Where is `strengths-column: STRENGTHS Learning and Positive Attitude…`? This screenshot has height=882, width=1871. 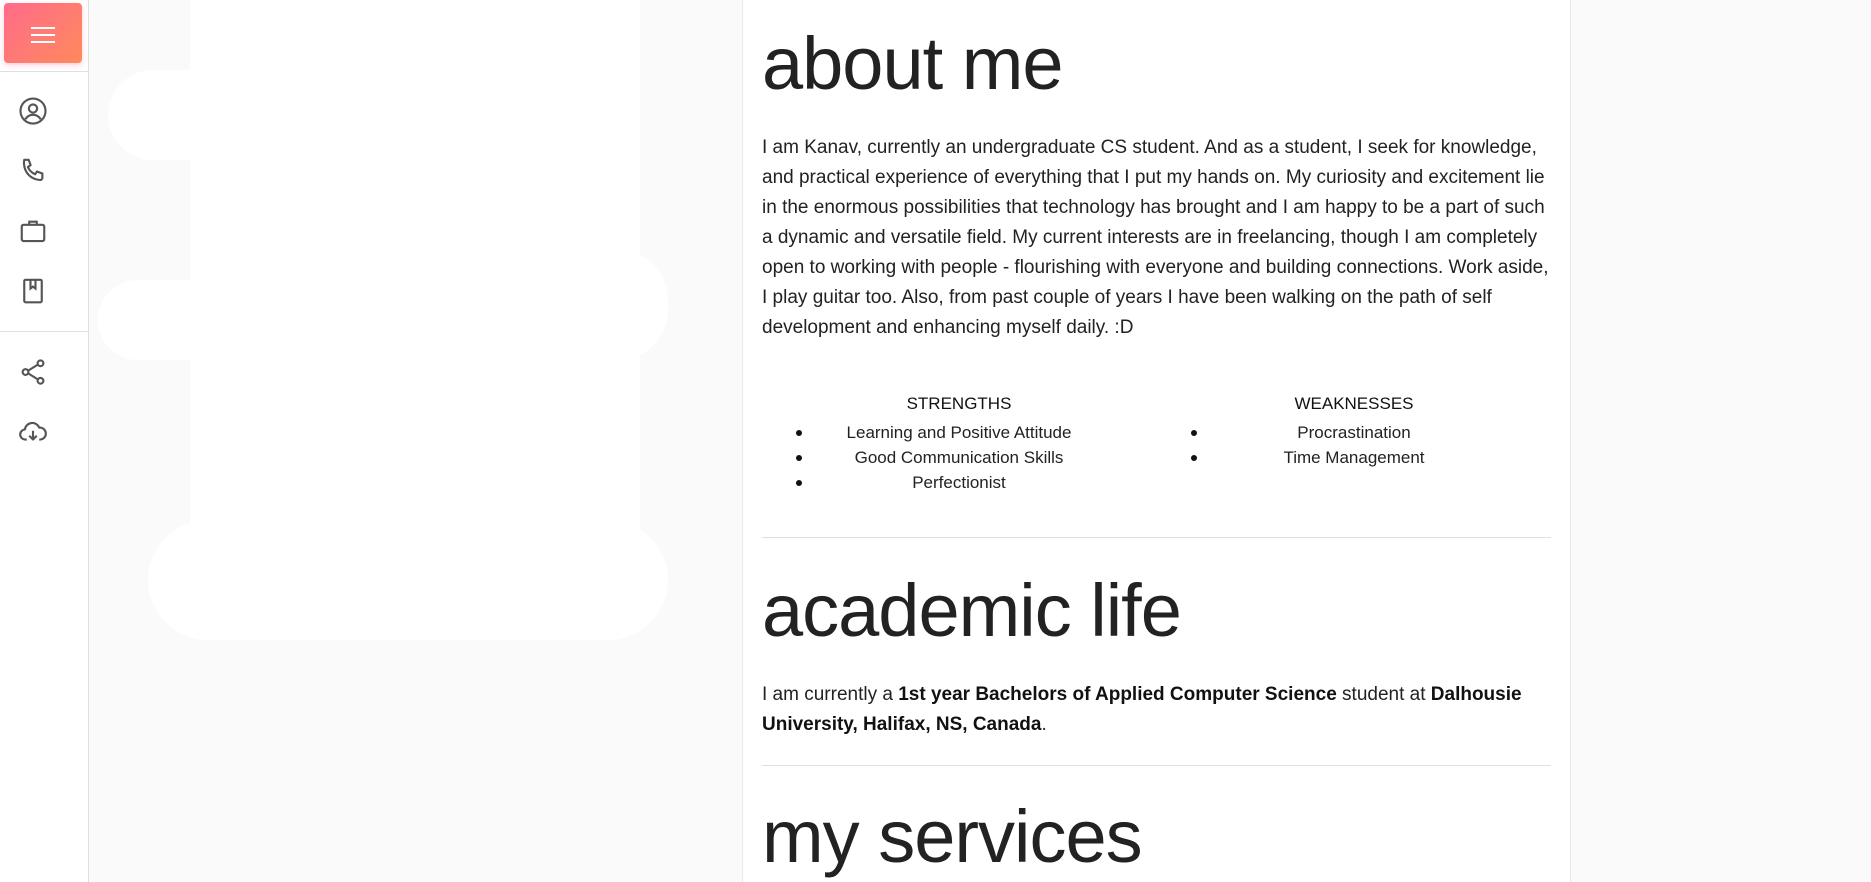
strengths-column: STRENGTHS Learning and Positive Attitude… is located at coordinates (959, 443).